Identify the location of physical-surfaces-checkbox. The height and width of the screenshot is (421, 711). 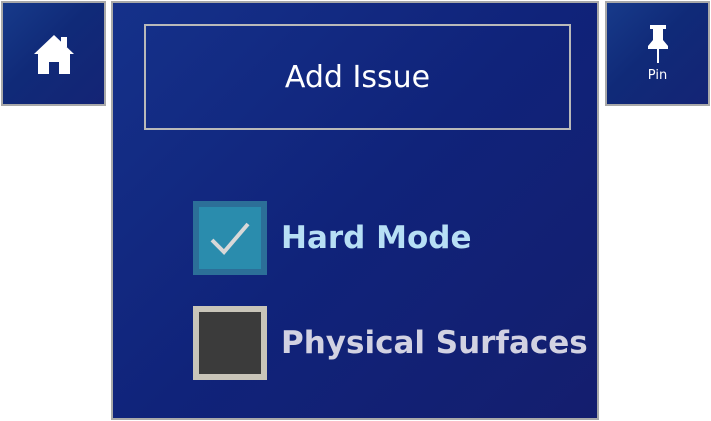
(230, 343).